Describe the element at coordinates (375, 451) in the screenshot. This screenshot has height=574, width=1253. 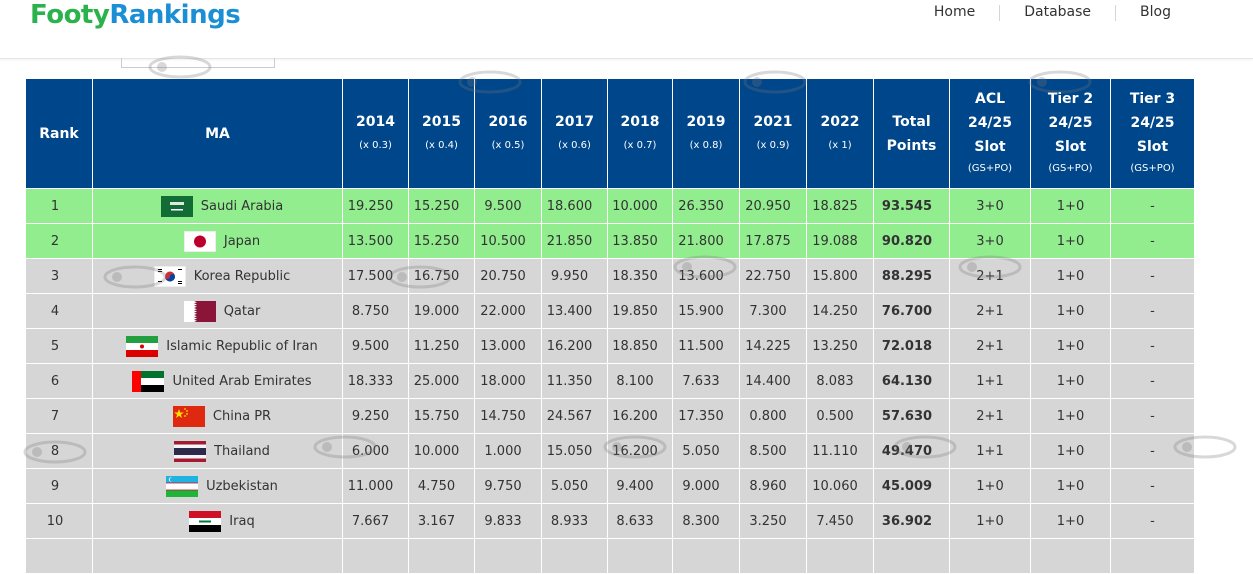
I see `year-points-cell: 6.000` at that location.